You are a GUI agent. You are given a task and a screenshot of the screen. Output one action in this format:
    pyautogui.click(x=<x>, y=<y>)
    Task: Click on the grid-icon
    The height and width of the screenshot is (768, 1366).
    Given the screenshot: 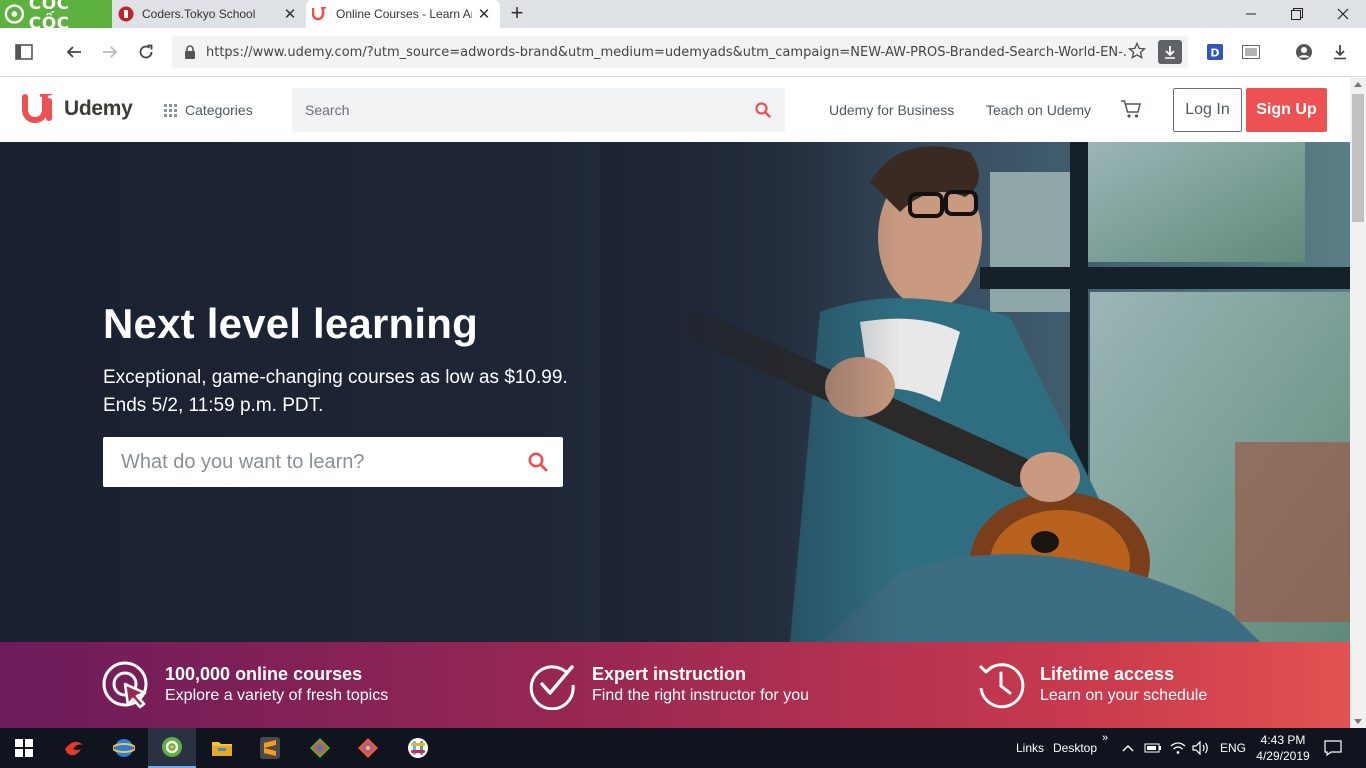 What is the action you would take?
    pyautogui.click(x=170, y=110)
    